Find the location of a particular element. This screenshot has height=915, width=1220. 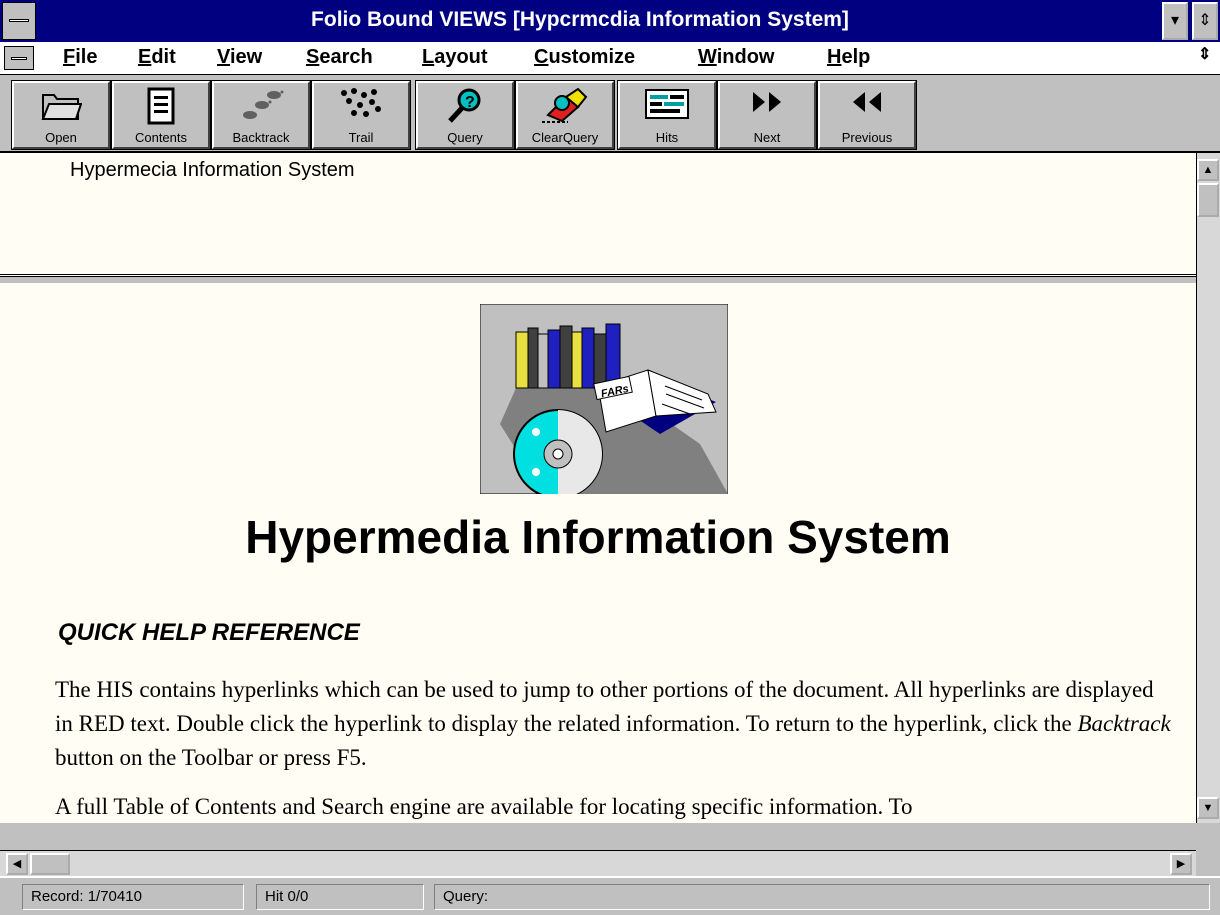

footprints-icon is located at coordinates (263, 104).